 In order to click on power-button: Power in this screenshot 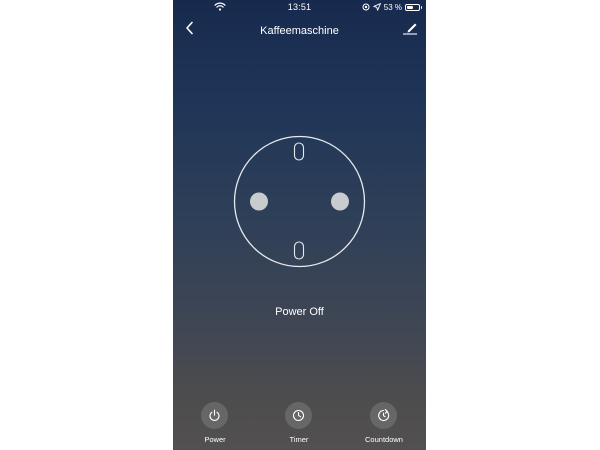, I will do `click(215, 425)`.